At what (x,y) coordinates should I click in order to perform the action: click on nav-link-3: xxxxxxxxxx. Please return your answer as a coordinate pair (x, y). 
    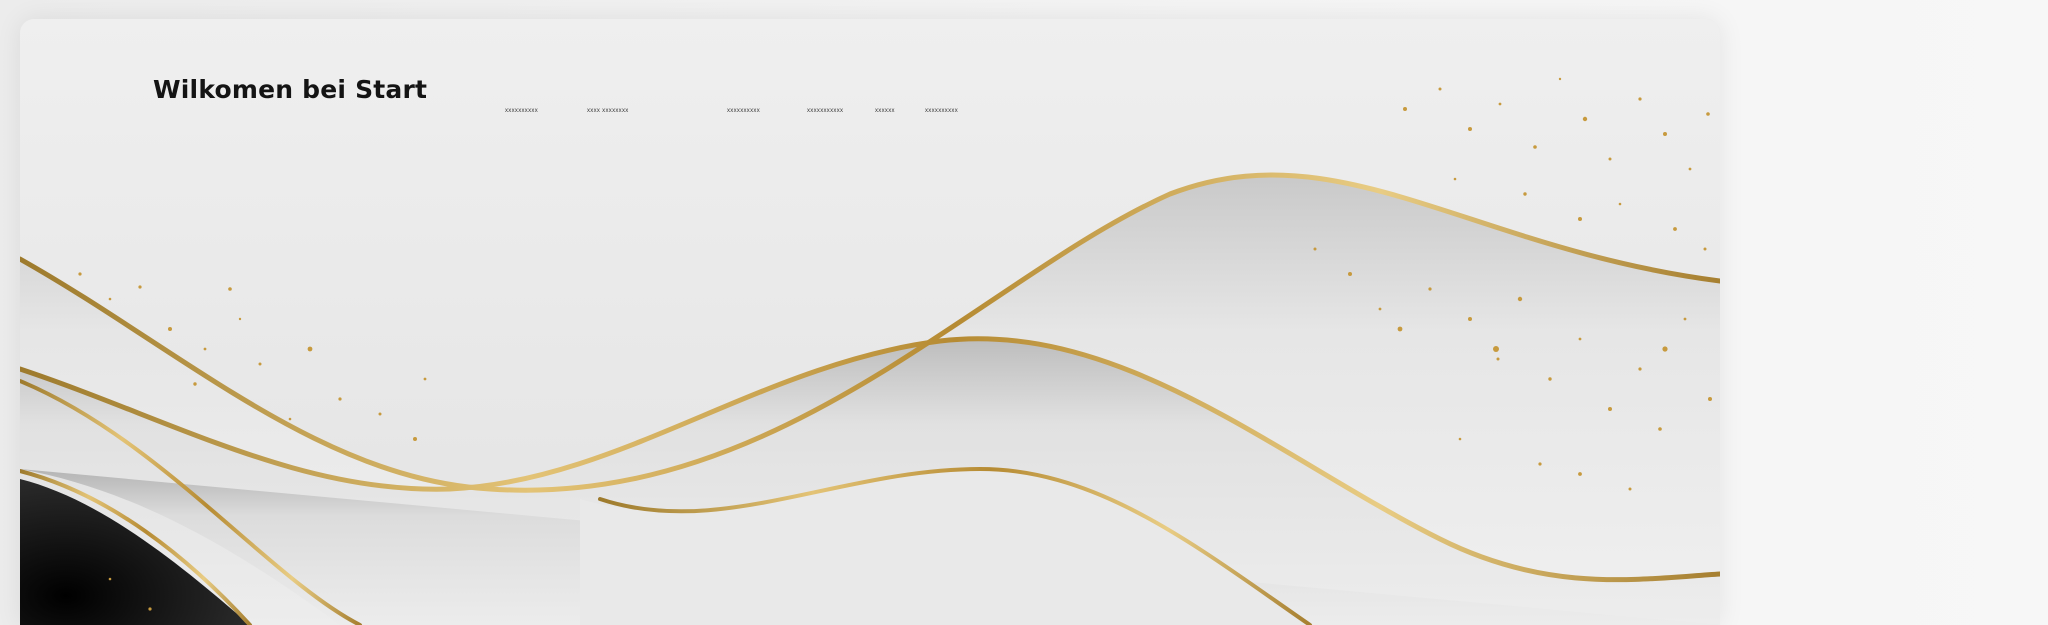
    Looking at the image, I should click on (757, 111).